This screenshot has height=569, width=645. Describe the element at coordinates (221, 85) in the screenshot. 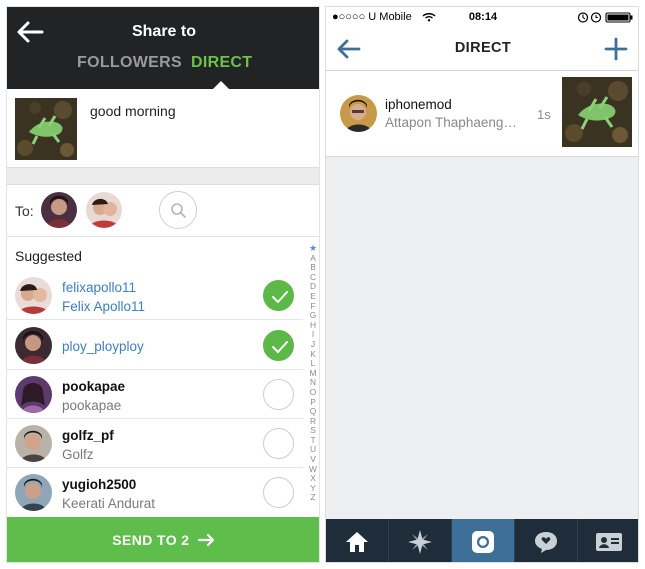

I see `active-tab-indicator` at that location.